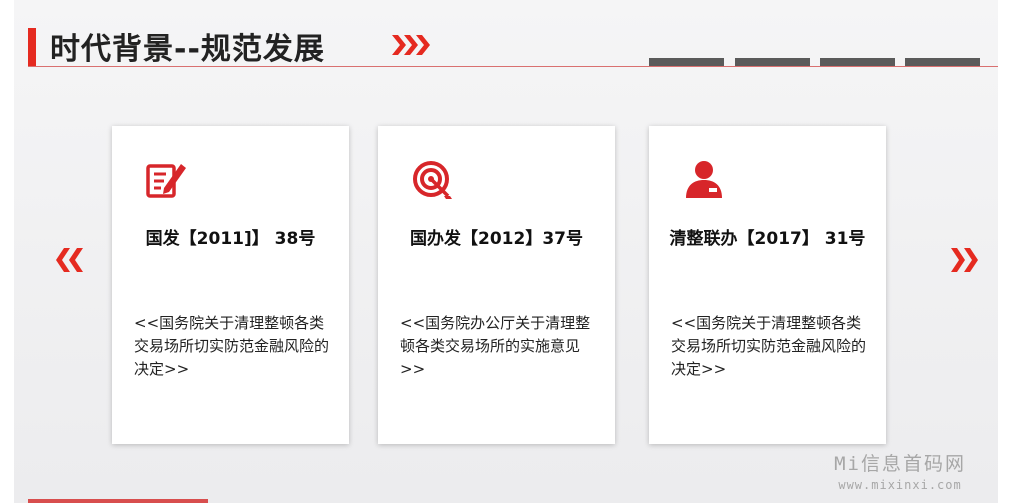  I want to click on chevrons-left-icon, so click(70, 260).